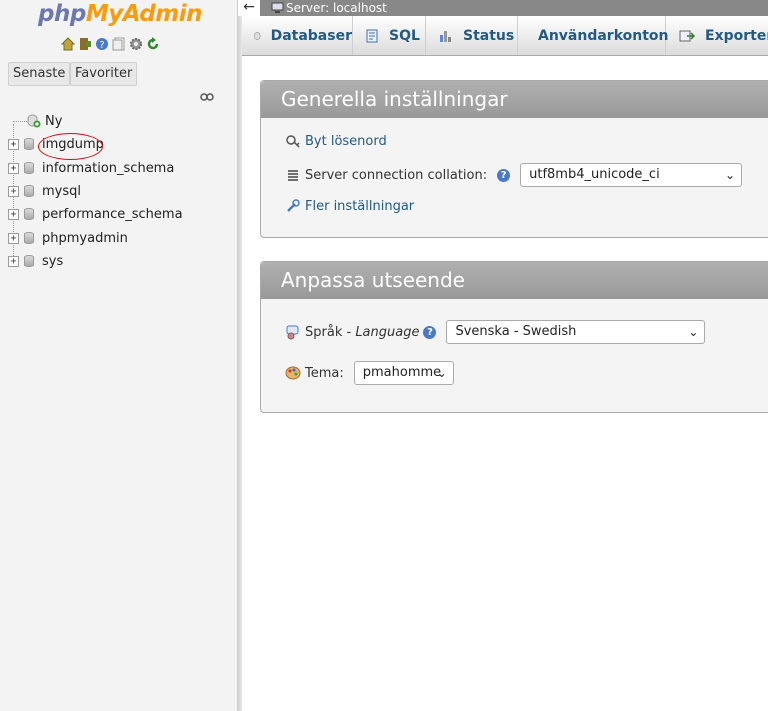  Describe the element at coordinates (603, 35) in the screenshot. I see `tab-label: Användarkonton` at that location.